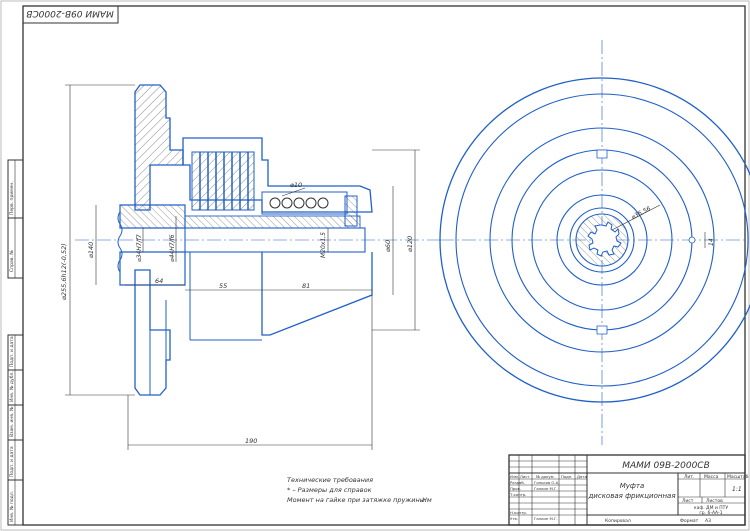 This screenshot has width=750, height=531. Describe the element at coordinates (12, 261) in the screenshot. I see `margin-sprav: Справ. №` at that location.